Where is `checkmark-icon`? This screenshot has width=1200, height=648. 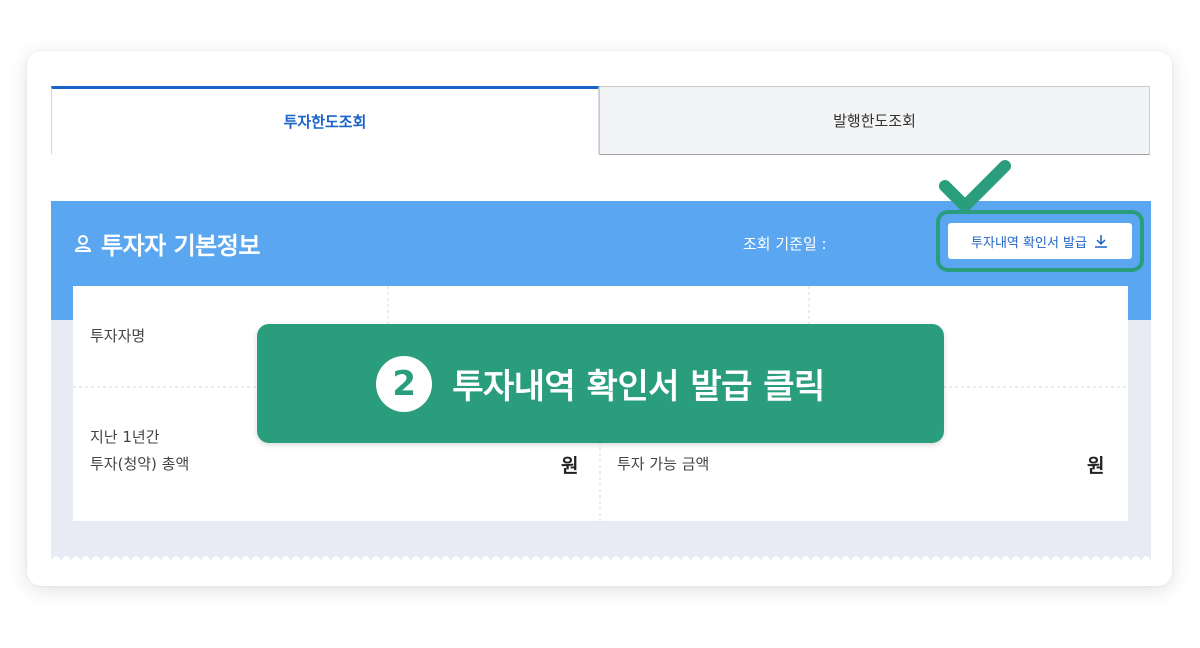
checkmark-icon is located at coordinates (975, 186).